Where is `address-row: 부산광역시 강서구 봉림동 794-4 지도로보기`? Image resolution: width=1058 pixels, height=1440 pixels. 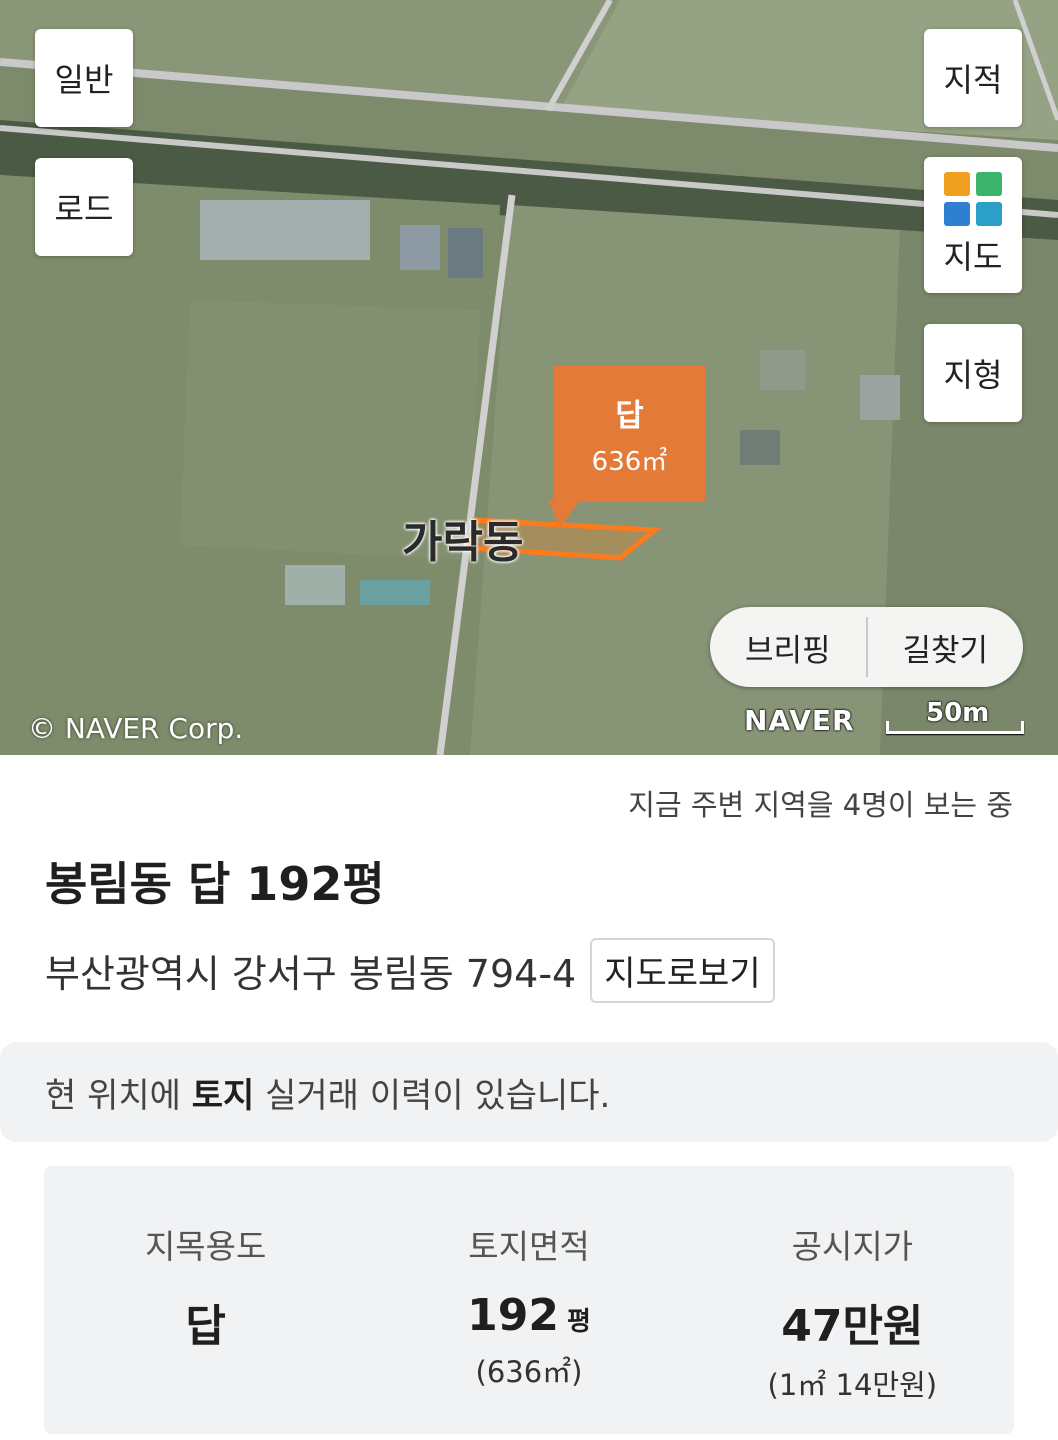
address-row: 부산광역시 강서구 봉림동 794-4 지도로보기 is located at coordinates (410, 970).